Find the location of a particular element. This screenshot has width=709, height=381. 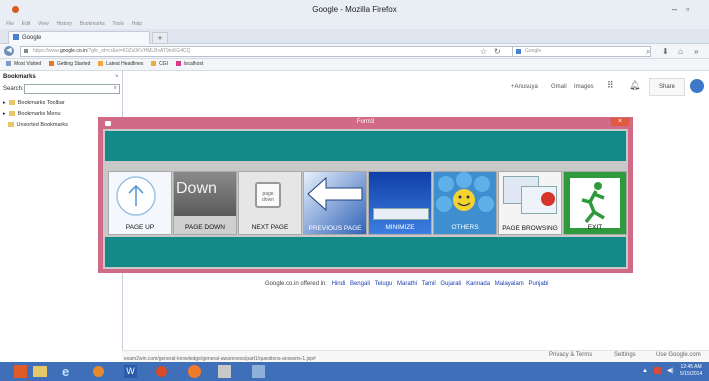

menu-help: Help is located at coordinates (137, 24).